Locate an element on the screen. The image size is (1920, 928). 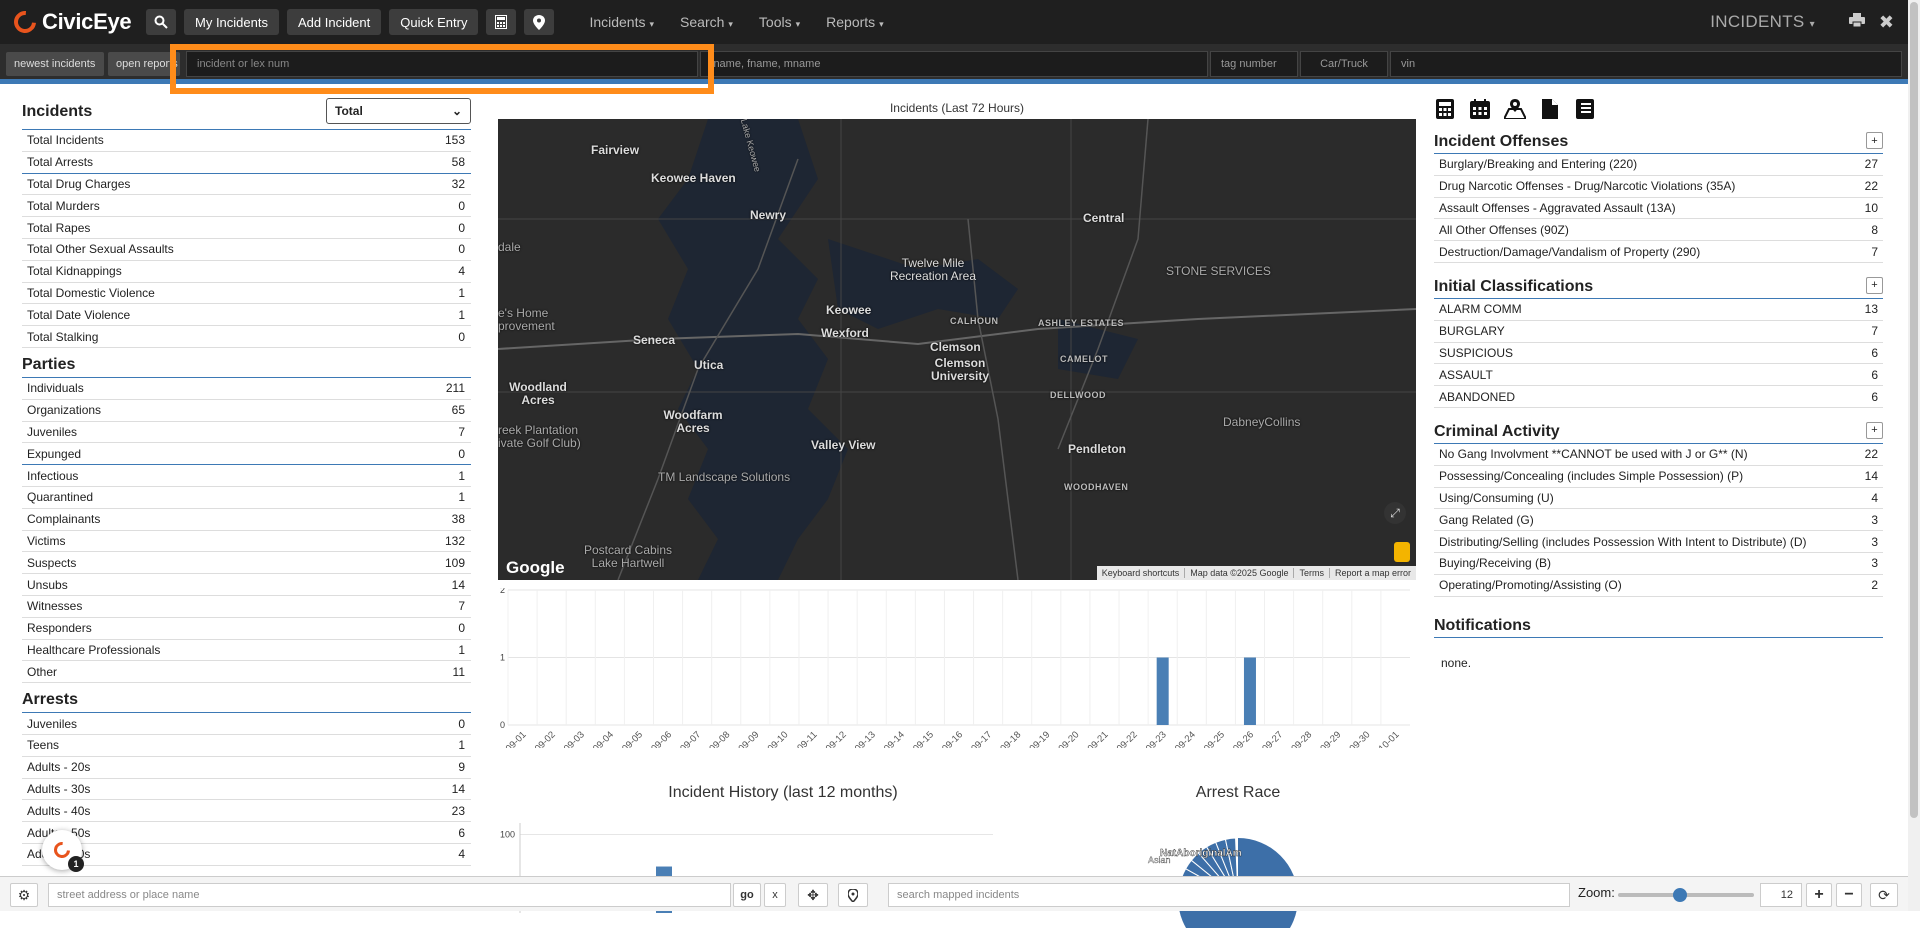
vehicle-type-input: Car/Truck is located at coordinates (1344, 64).